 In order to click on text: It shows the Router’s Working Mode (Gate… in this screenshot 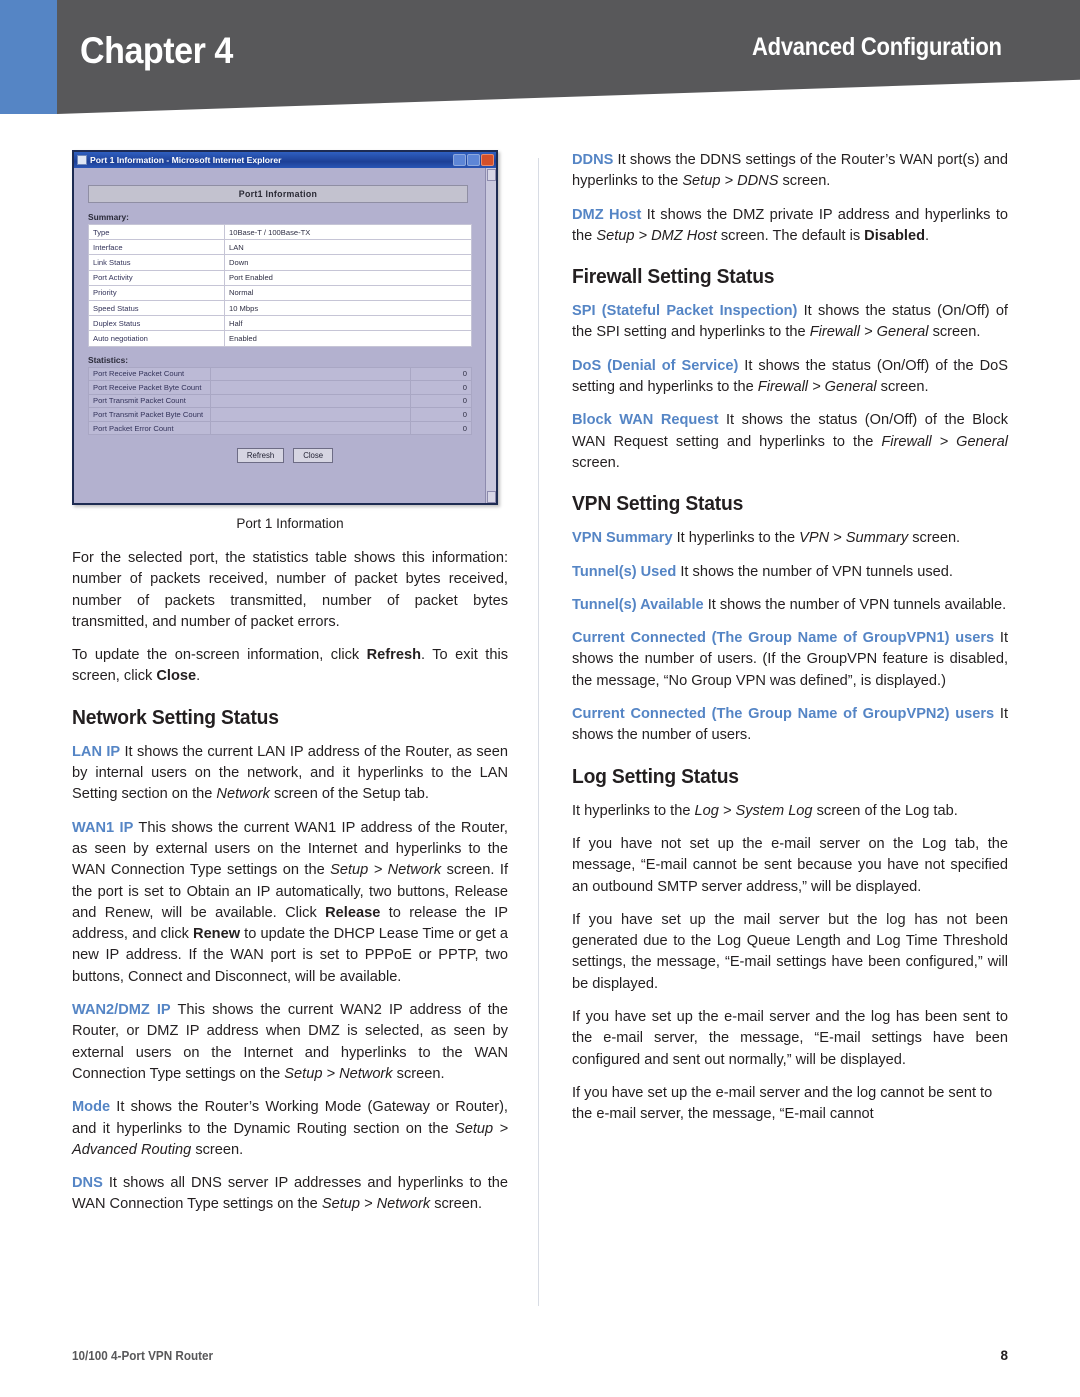, I will do `click(290, 1118)`.